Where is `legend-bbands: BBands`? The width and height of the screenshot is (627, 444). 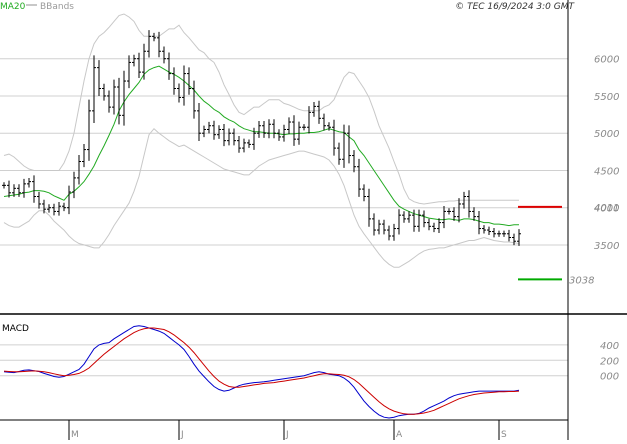
legend-bbands: BBands is located at coordinates (57, 7).